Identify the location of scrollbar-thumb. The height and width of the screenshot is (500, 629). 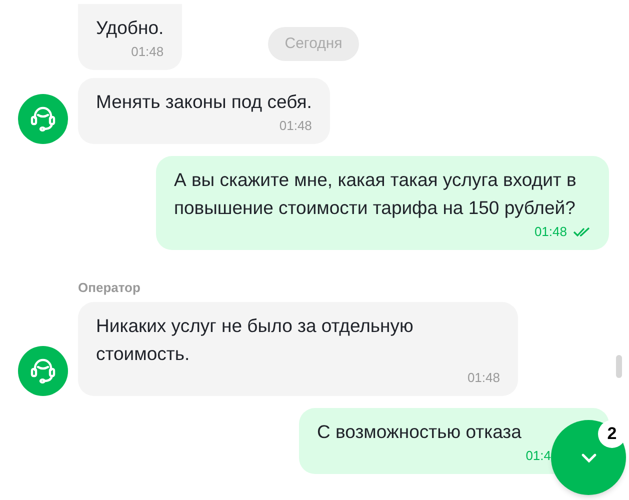
(619, 366).